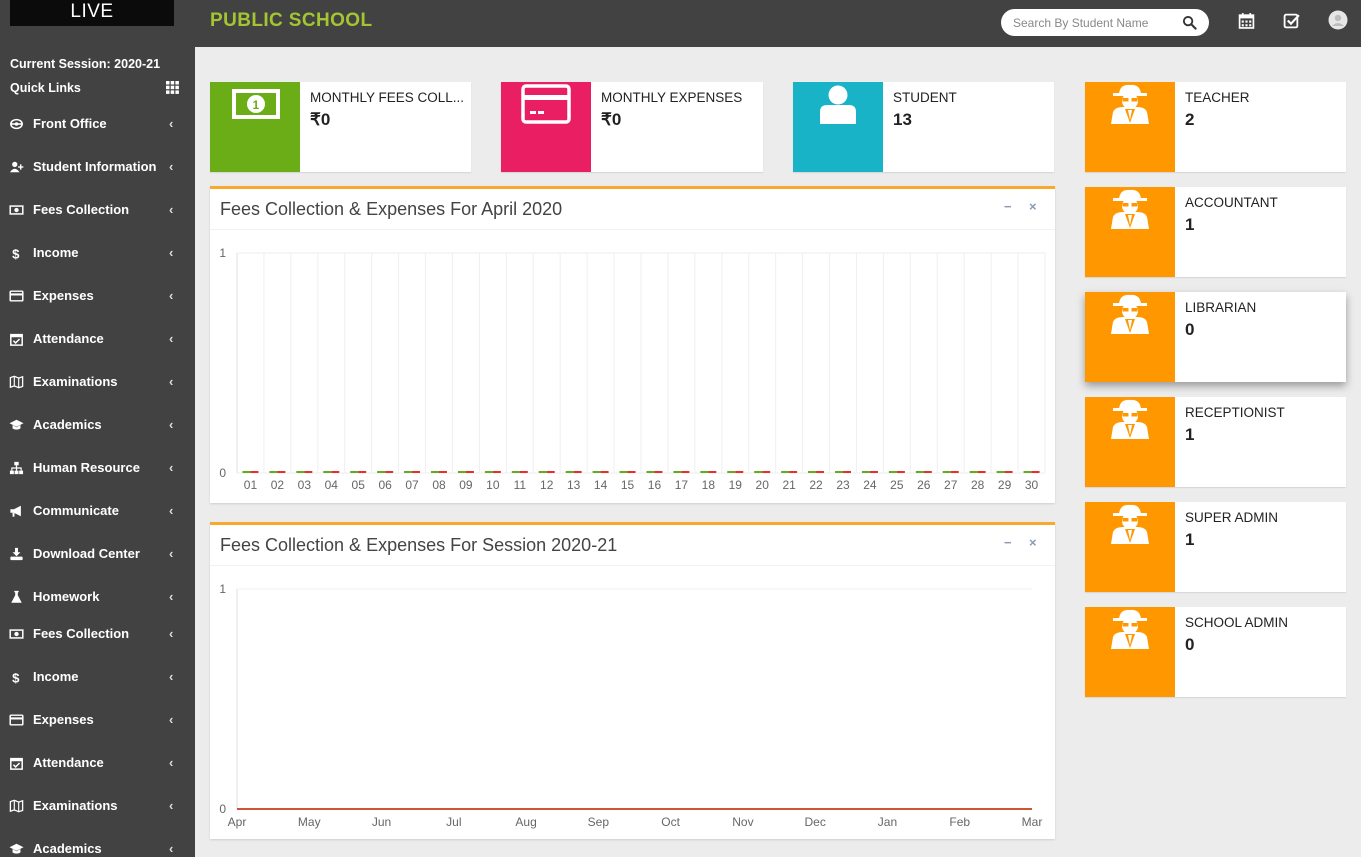 This screenshot has width=1361, height=857. Describe the element at coordinates (97, 677) in the screenshot. I see `sidebar-item-income-2: $ Income ‹` at that location.